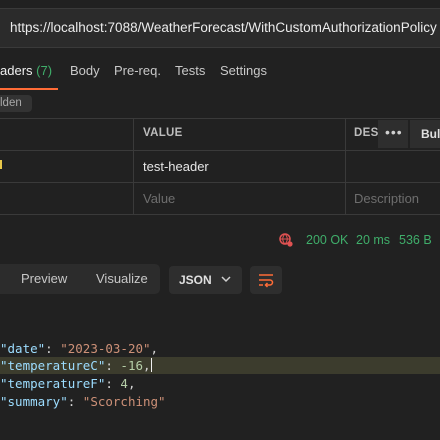  Describe the element at coordinates (151, 365) in the screenshot. I see `text-cursor` at that location.